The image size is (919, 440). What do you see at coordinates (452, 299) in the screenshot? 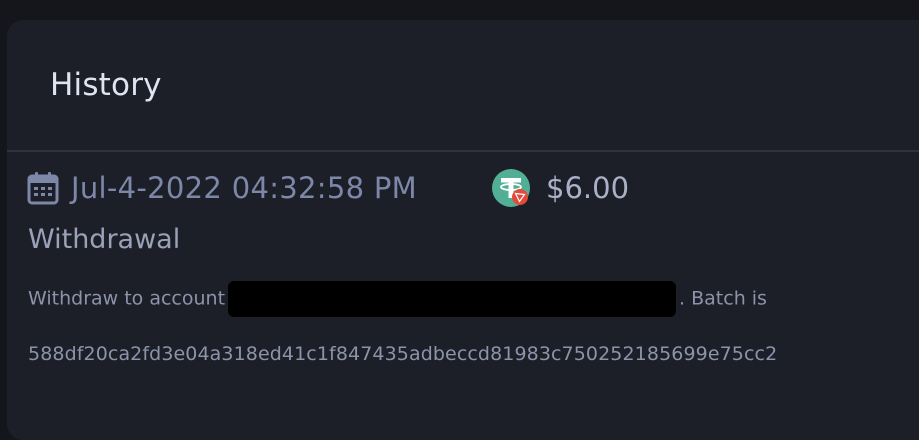
I see `redacted-account` at bounding box center [452, 299].